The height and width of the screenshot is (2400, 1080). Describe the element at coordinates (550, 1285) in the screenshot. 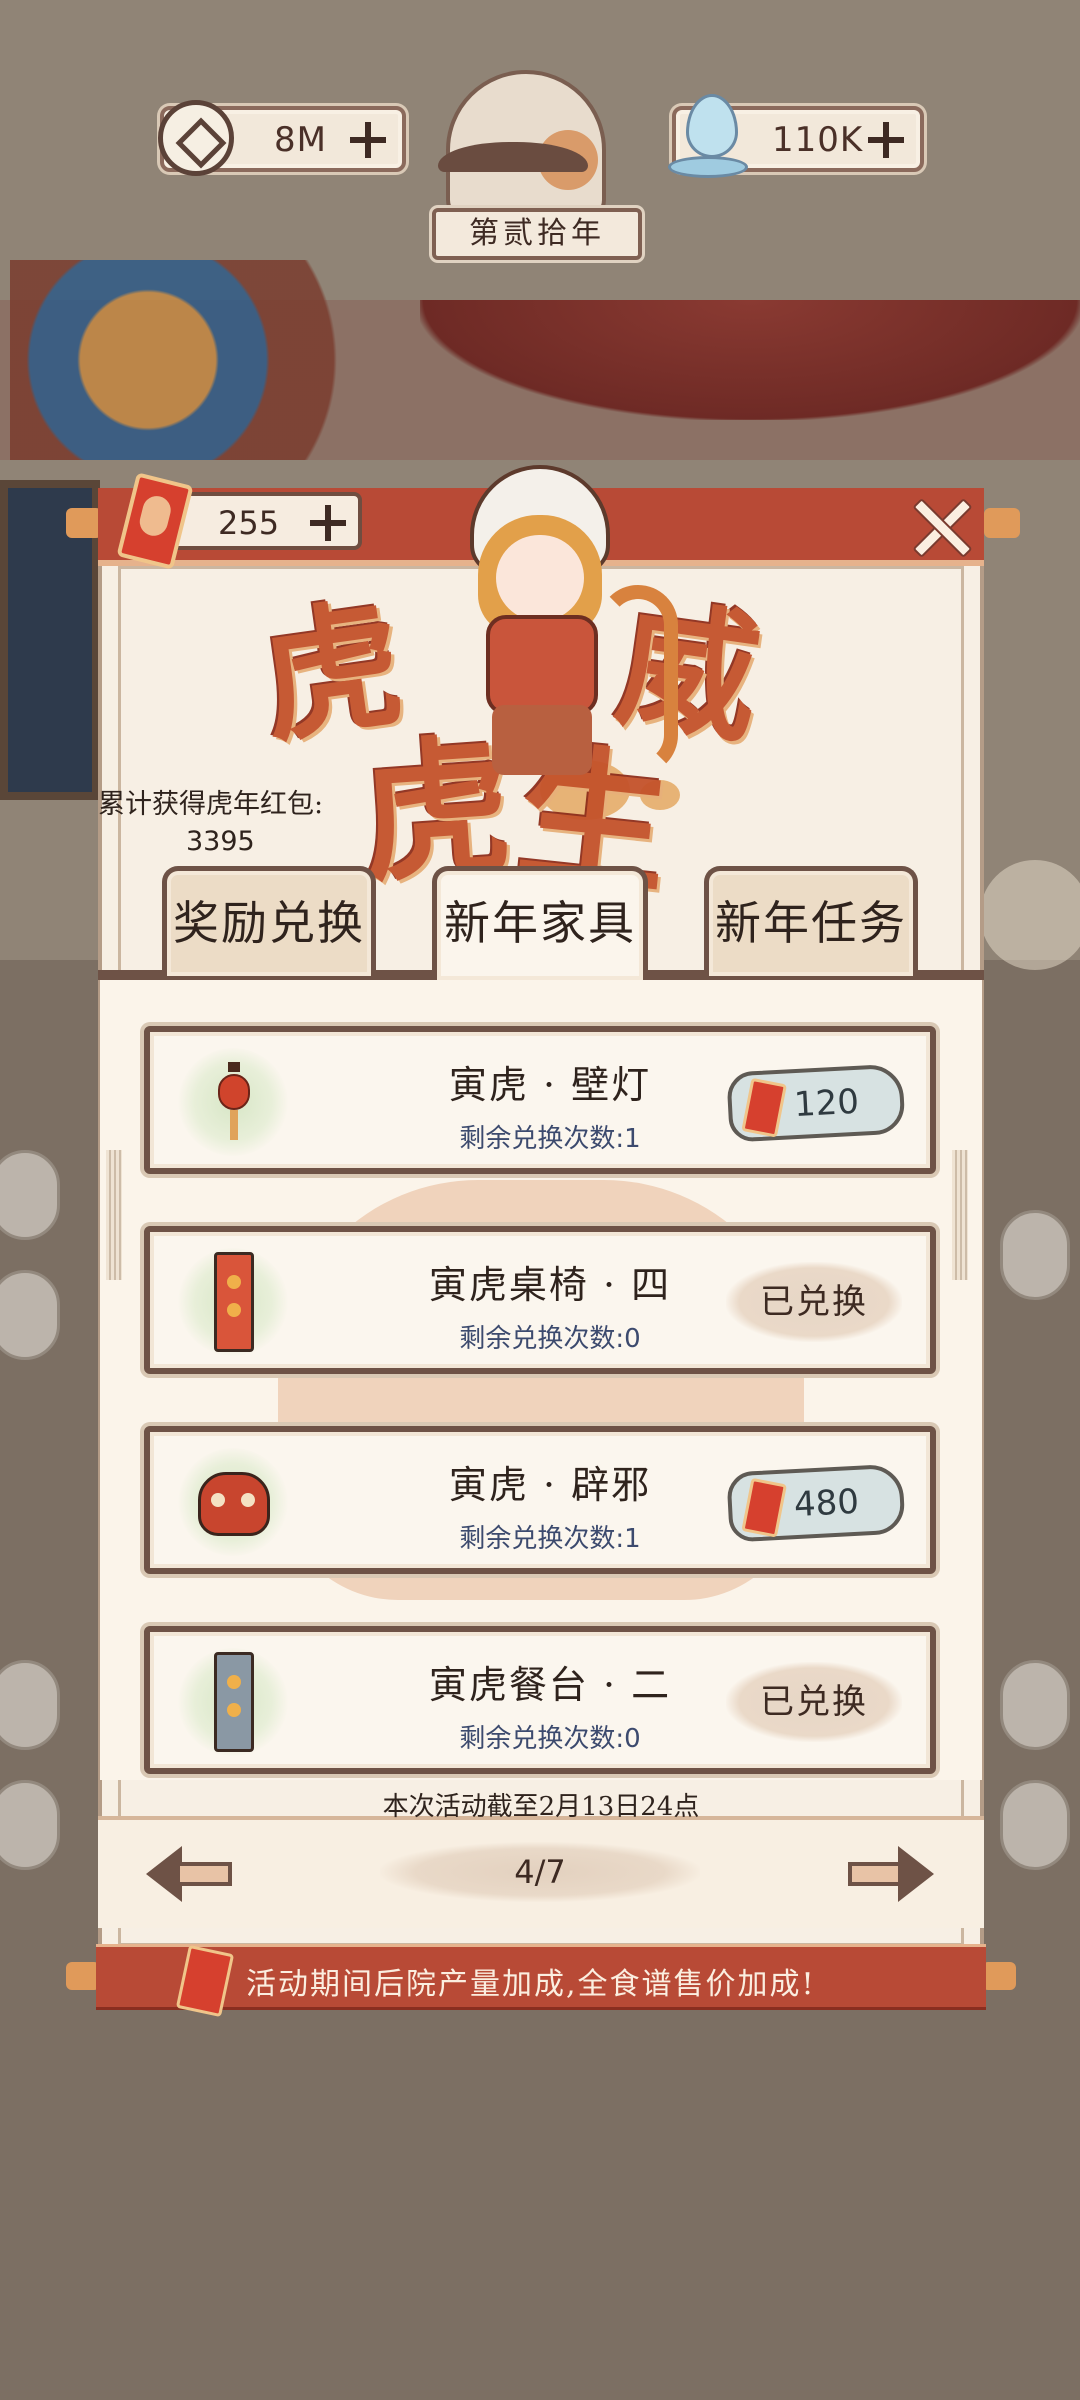

I see `item-name: 寅虎桌椅 · 四` at that location.